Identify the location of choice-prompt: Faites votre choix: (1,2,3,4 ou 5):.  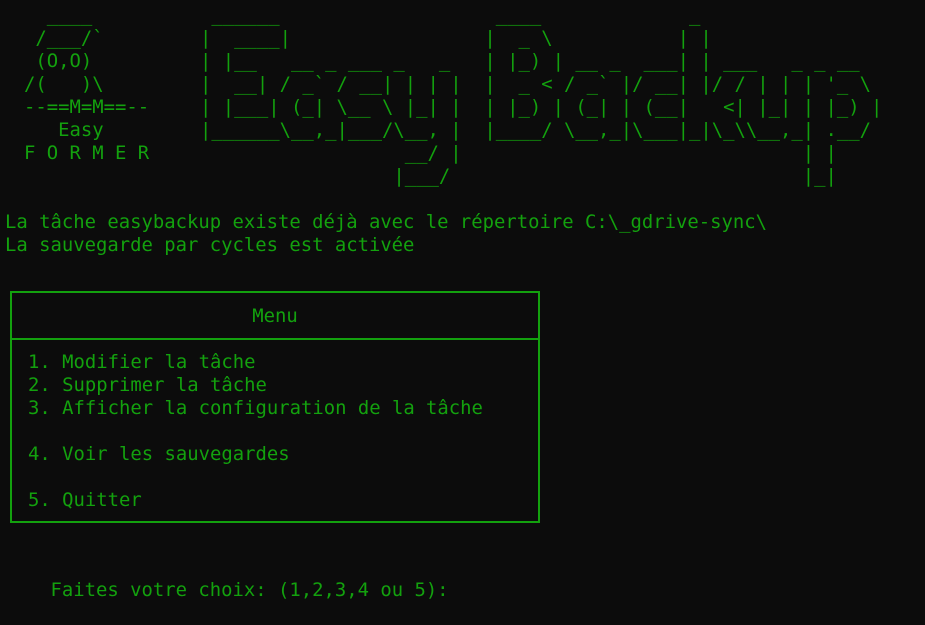
(227, 590).